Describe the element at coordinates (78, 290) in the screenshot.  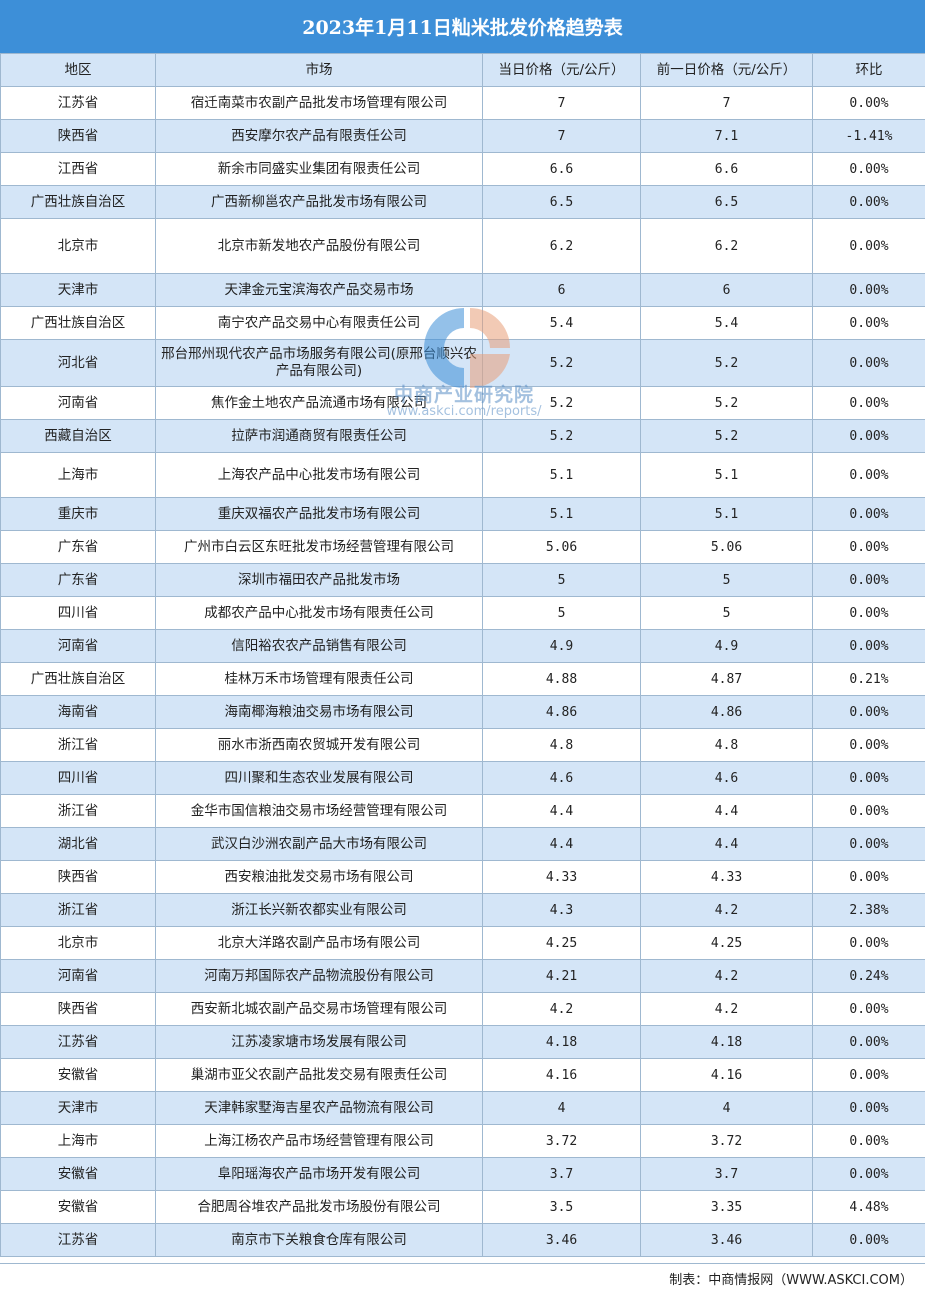
I see `cell-region: 天津市` at that location.